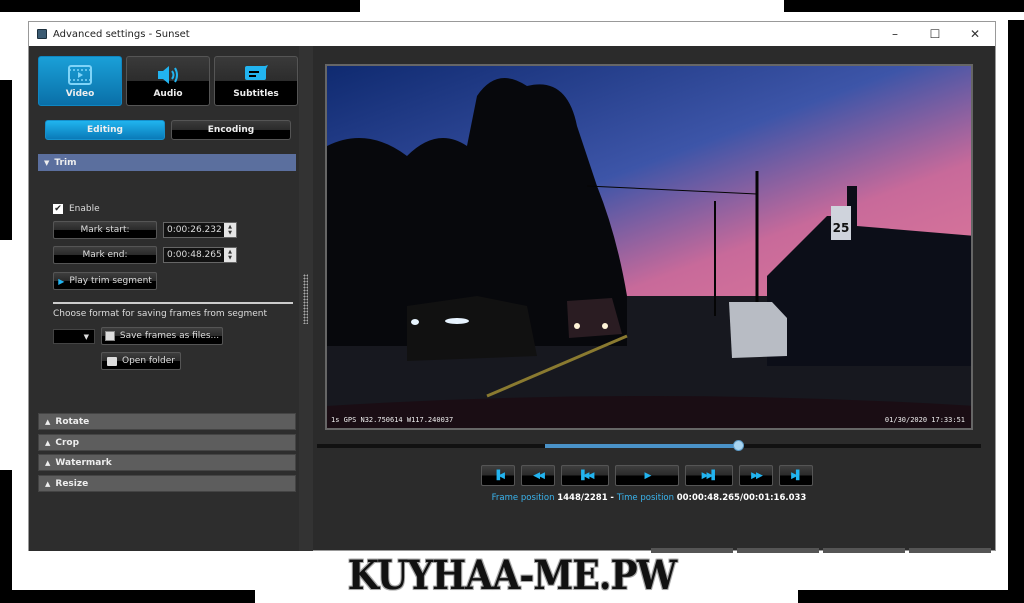 The image size is (1024, 603). I want to click on enable-trim-label: Enable, so click(84, 209).